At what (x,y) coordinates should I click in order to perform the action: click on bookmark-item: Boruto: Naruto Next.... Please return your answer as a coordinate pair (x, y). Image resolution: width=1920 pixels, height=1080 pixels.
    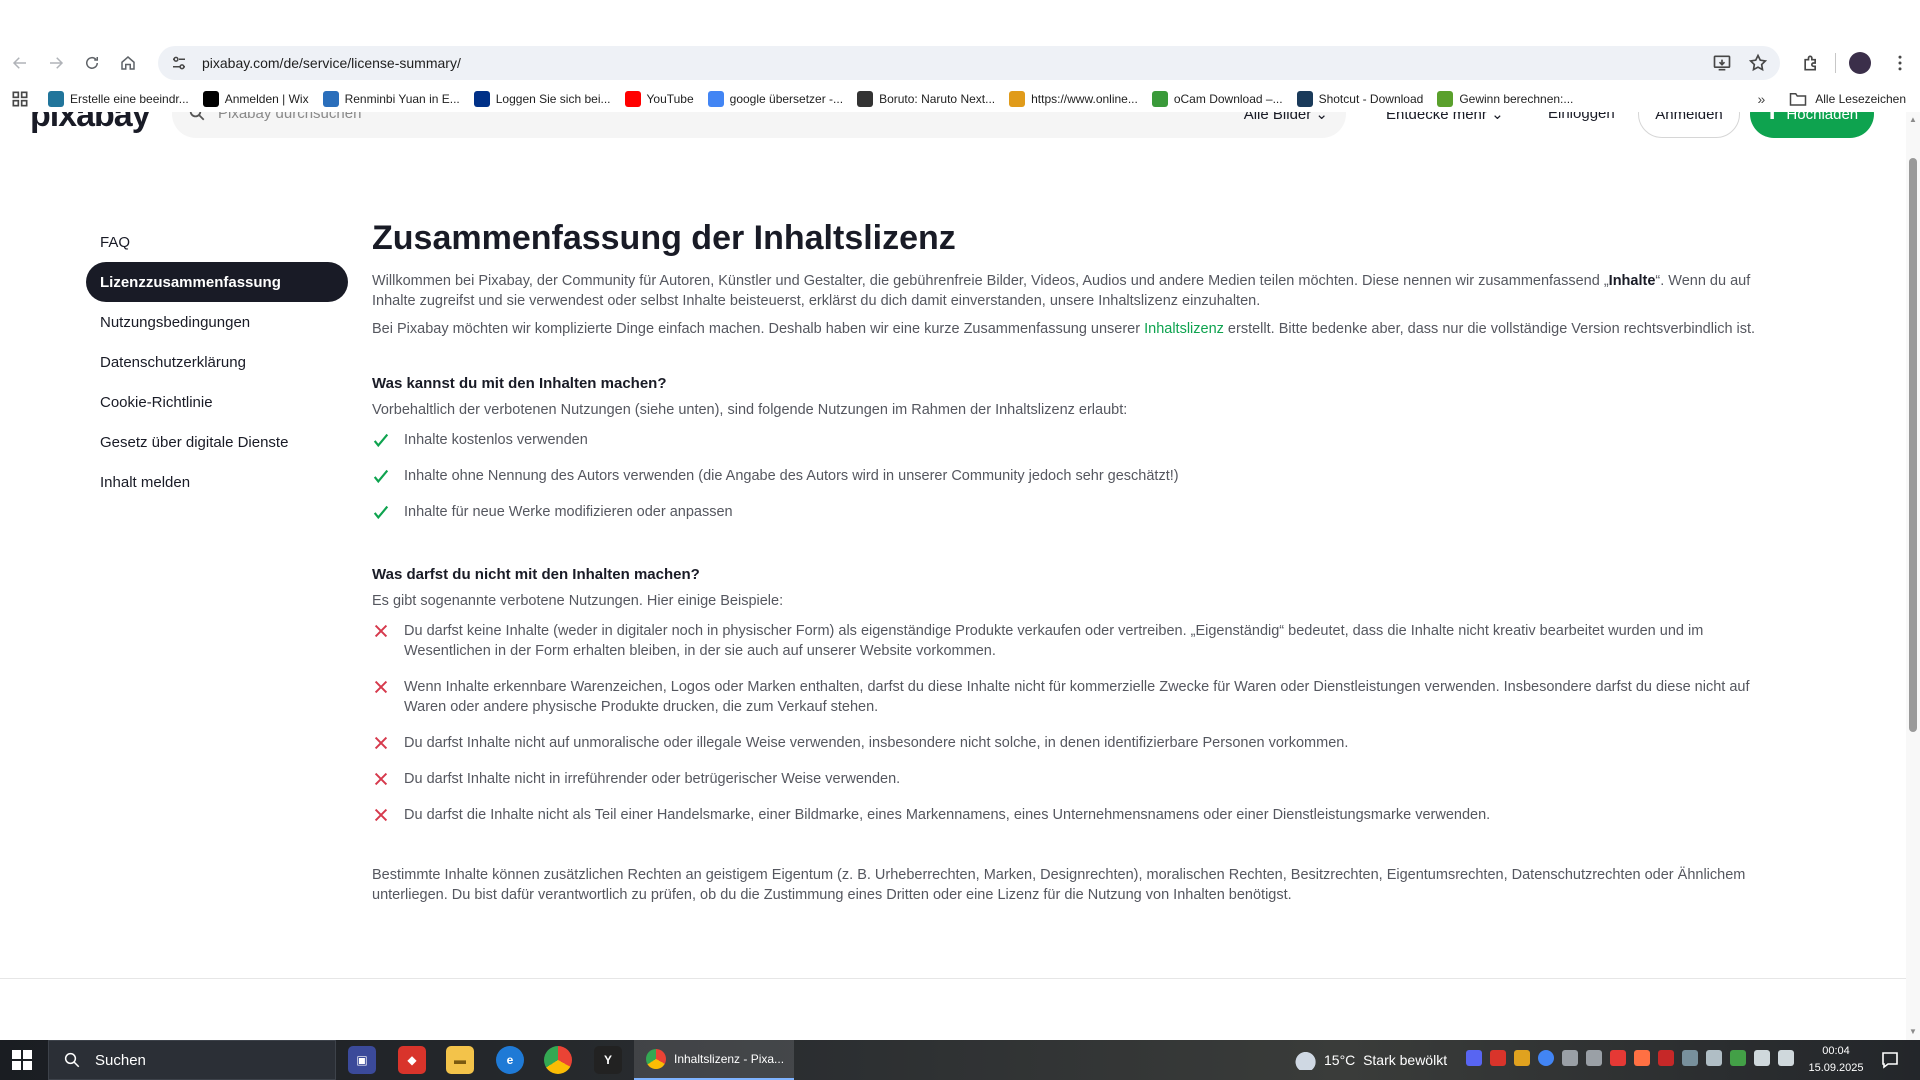
    Looking at the image, I should click on (926, 99).